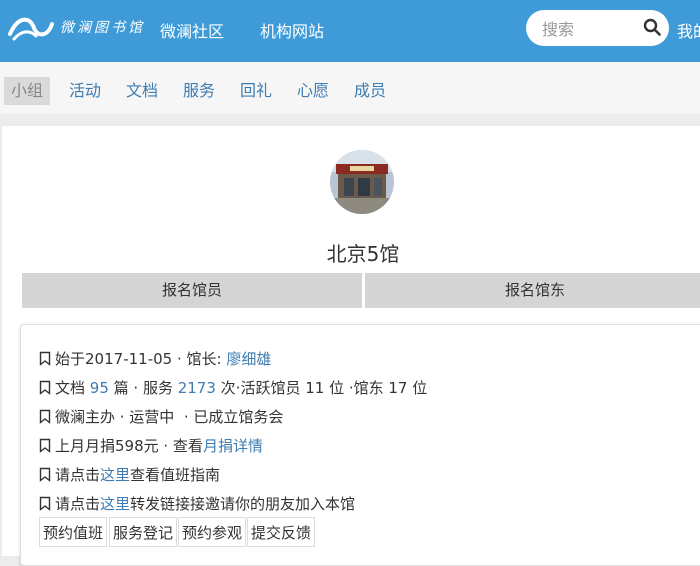 The width and height of the screenshot is (700, 566). What do you see at coordinates (142, 91) in the screenshot?
I see `tab-documents: 文档` at bounding box center [142, 91].